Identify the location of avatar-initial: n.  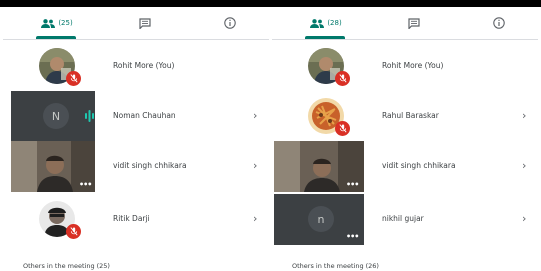
(321, 219).